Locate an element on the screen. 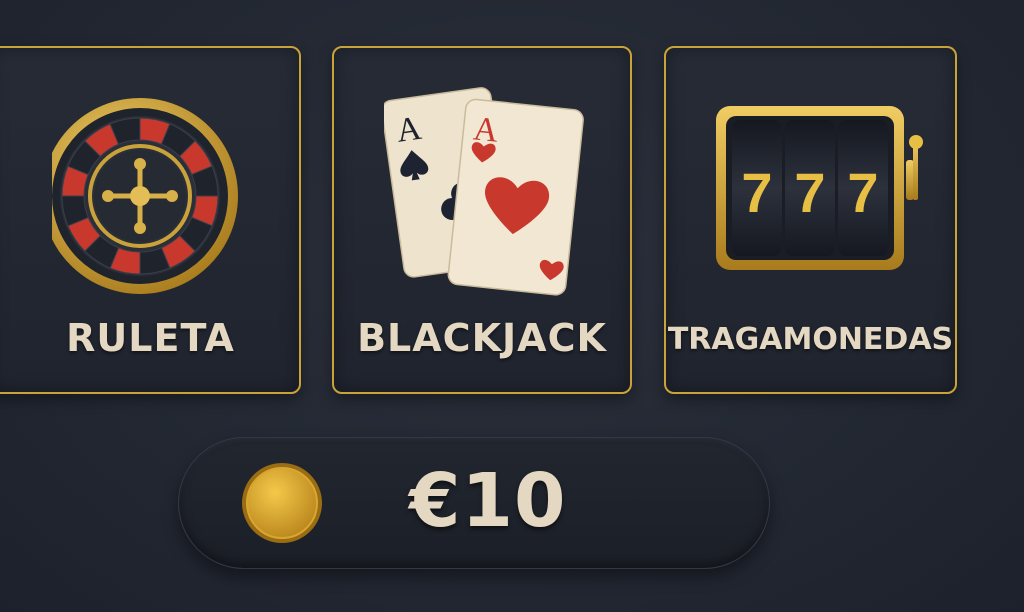 The height and width of the screenshot is (612, 1024). slot-machine-icon: 7 7 7 is located at coordinates (820, 188).